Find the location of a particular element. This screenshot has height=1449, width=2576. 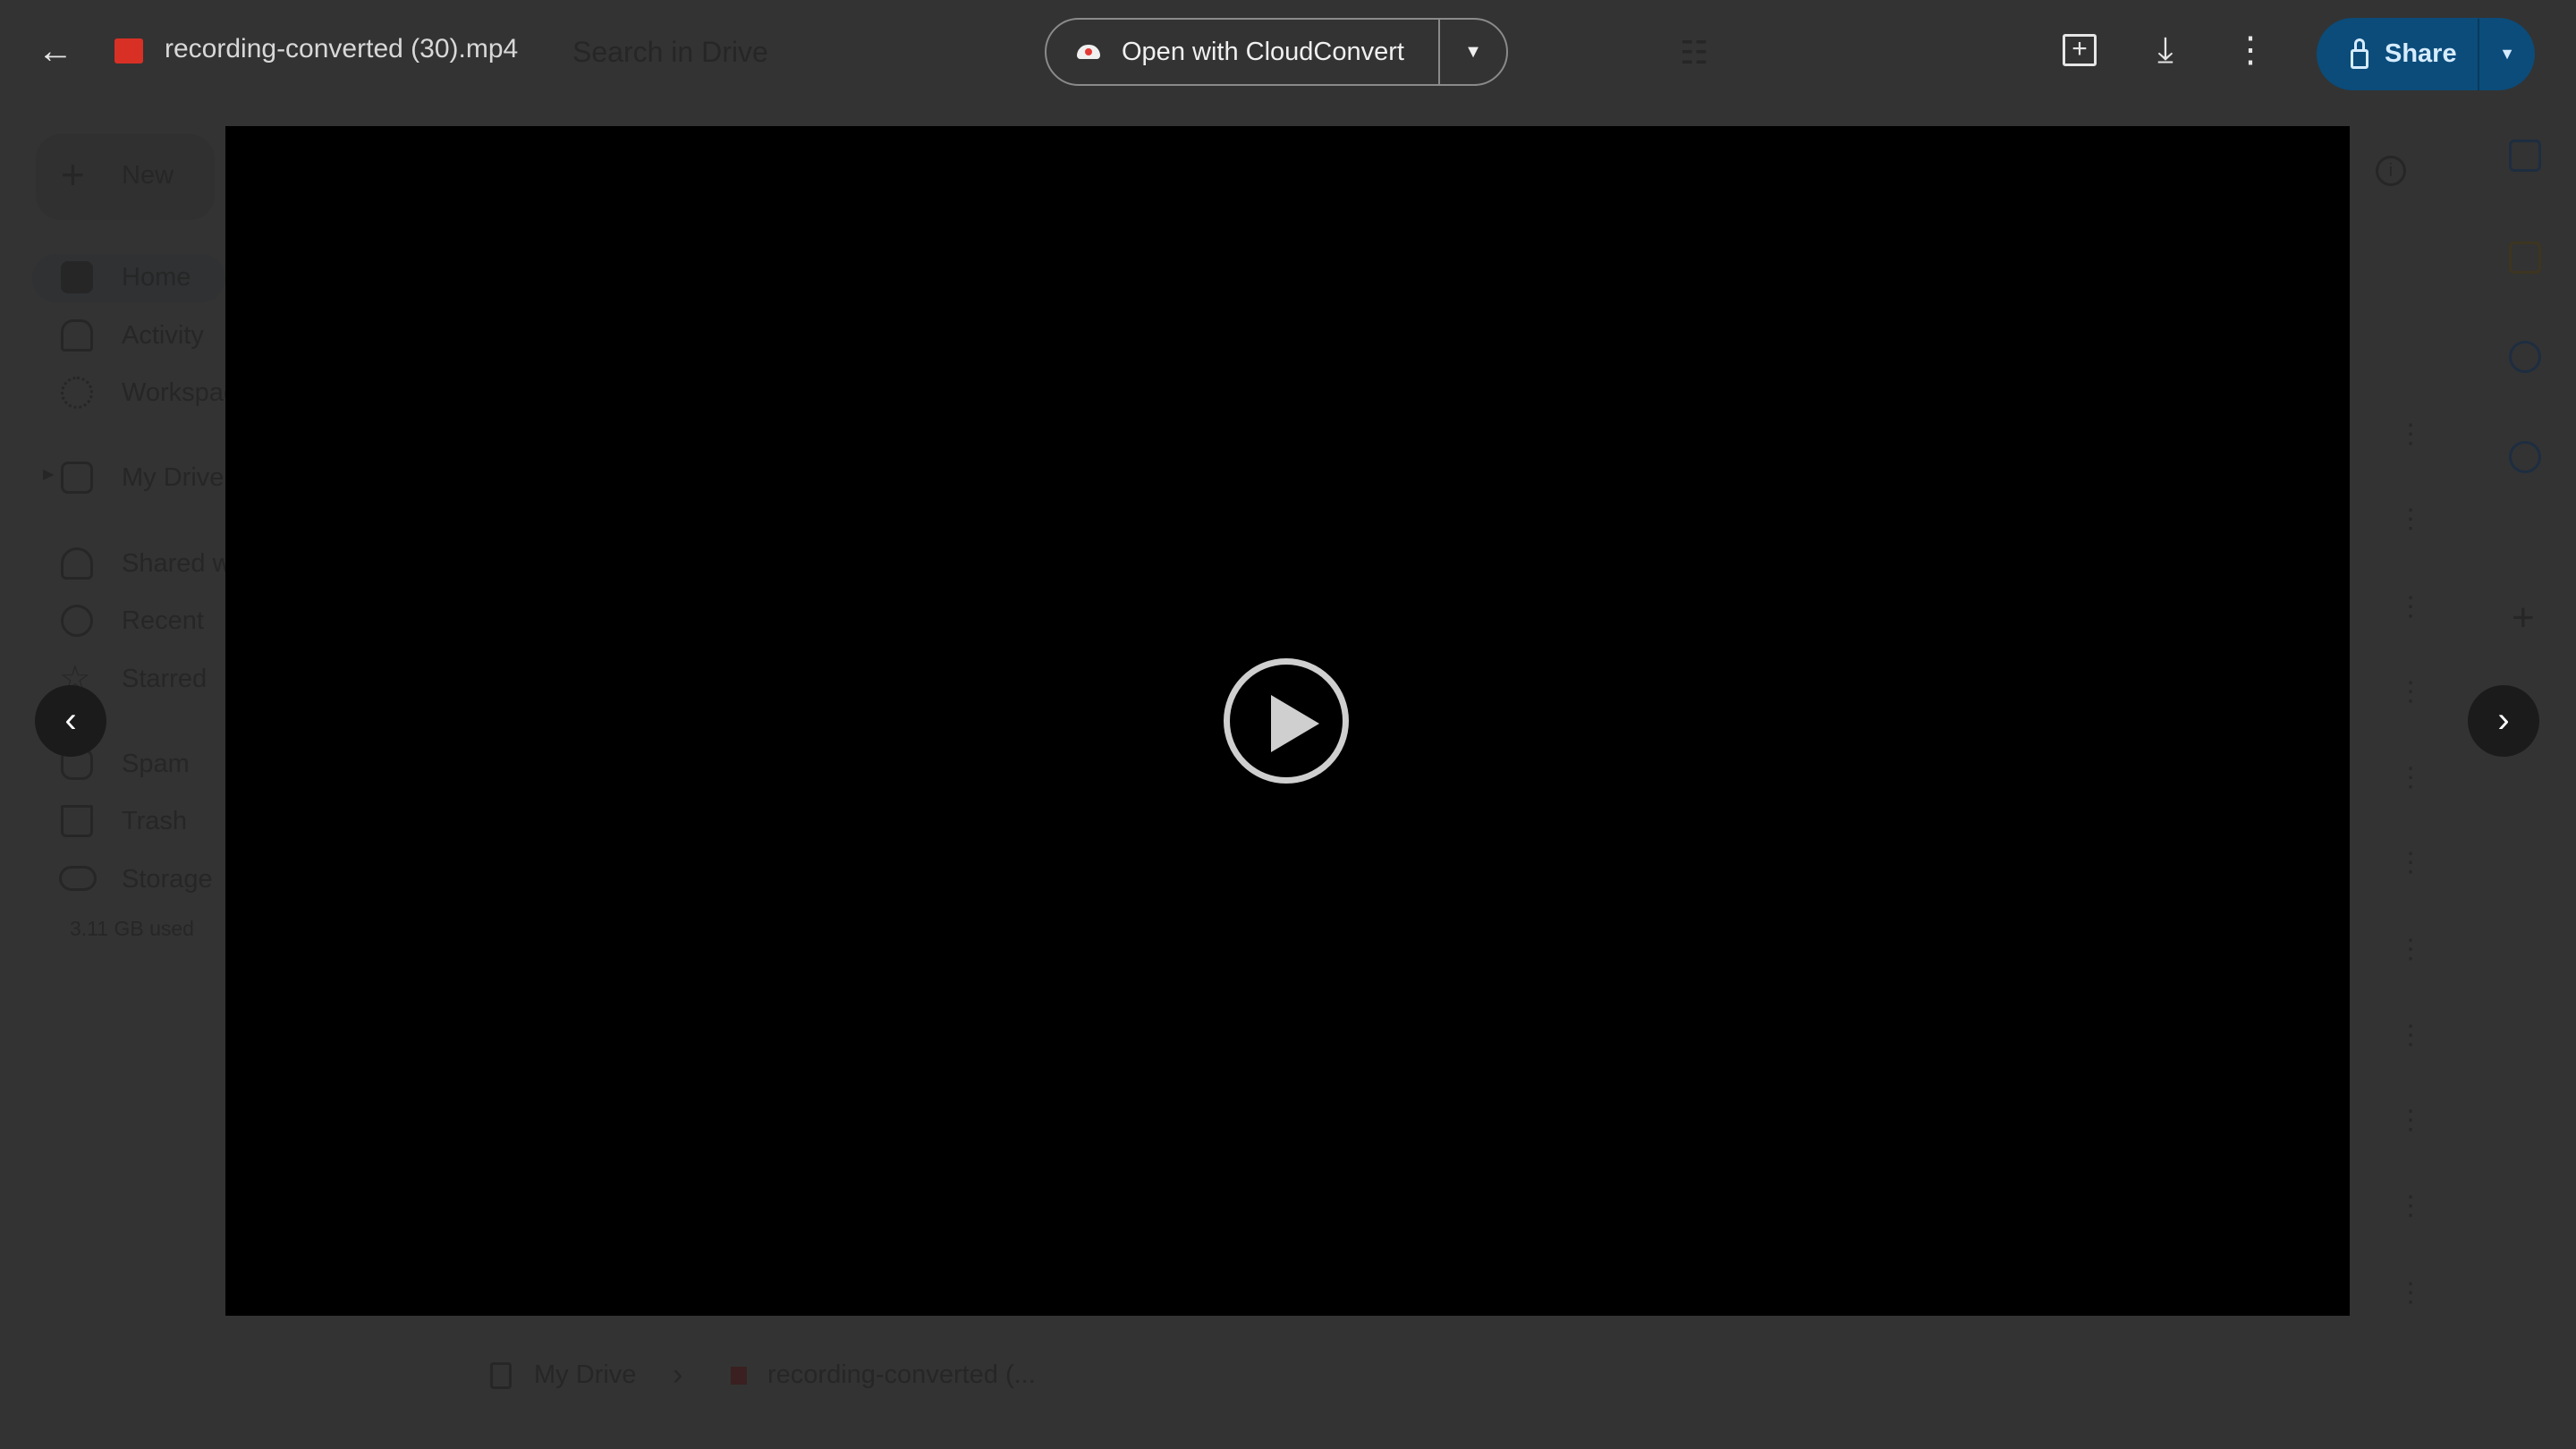

sidebar-label: Starred is located at coordinates (165, 679).